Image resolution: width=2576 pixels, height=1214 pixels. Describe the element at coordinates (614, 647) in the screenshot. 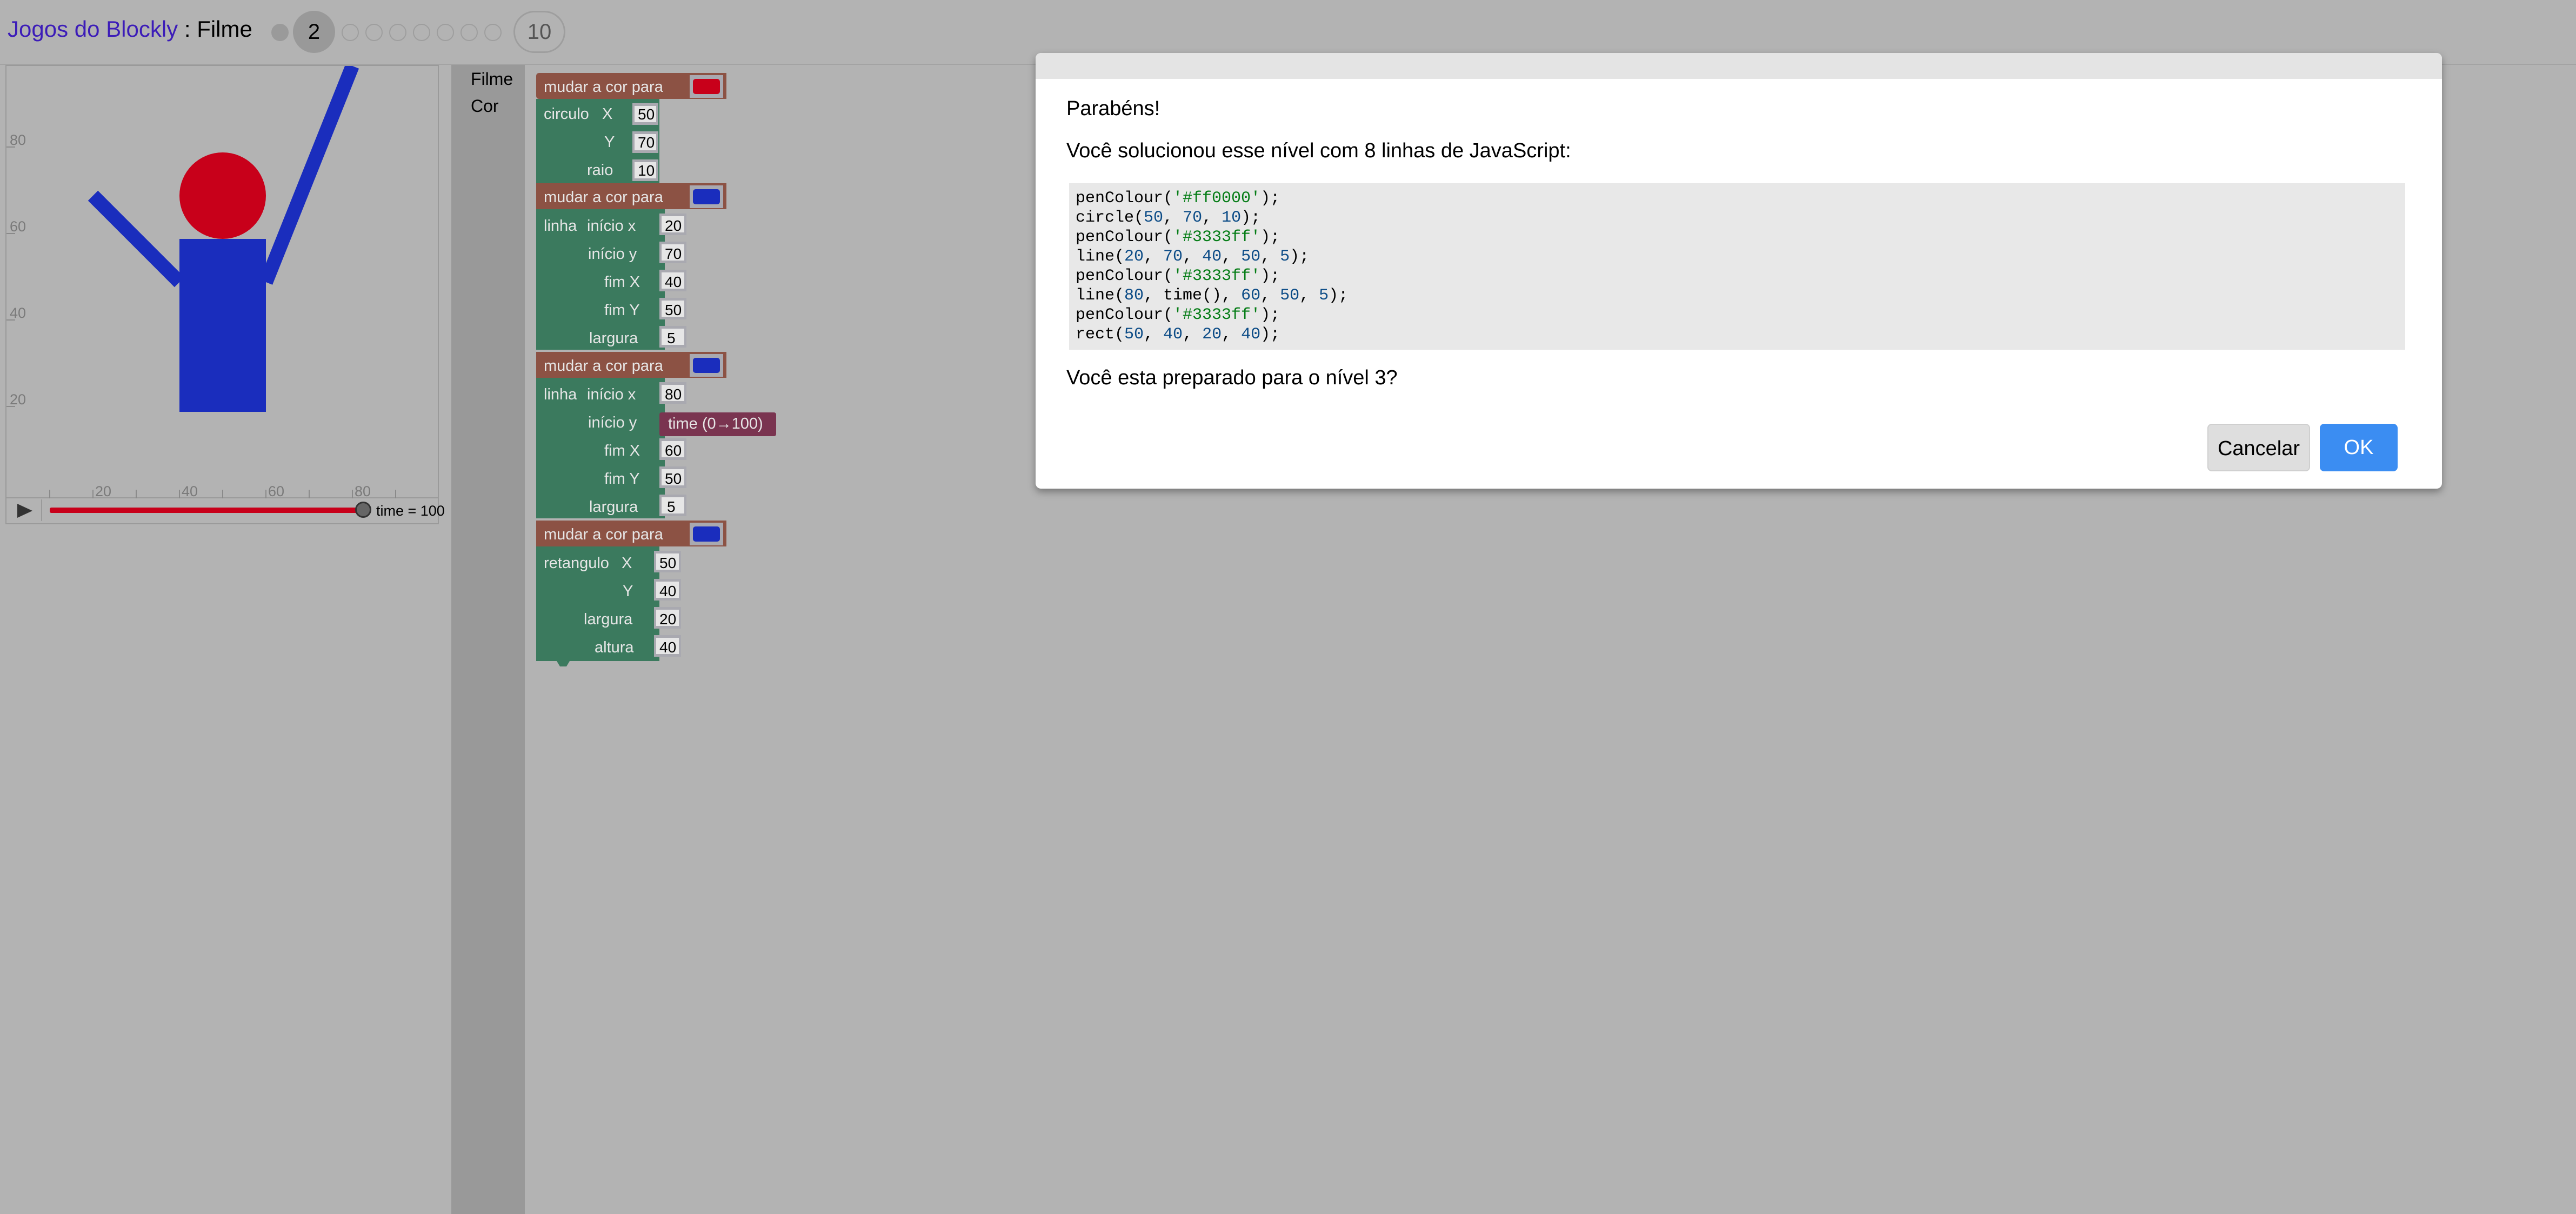

I see `rectangle-height-label: altura` at that location.